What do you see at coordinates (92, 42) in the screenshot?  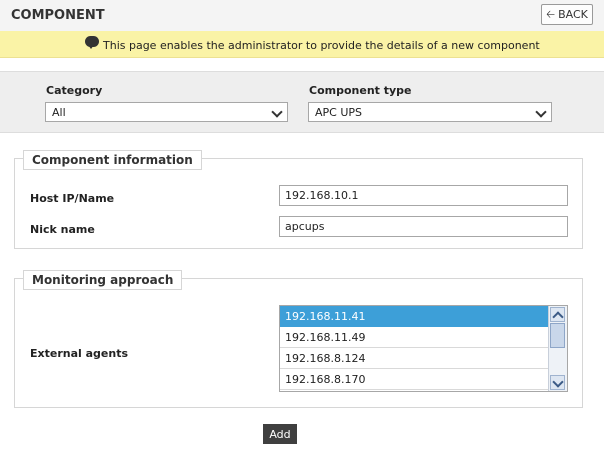 I see `speech-bubble-icon` at bounding box center [92, 42].